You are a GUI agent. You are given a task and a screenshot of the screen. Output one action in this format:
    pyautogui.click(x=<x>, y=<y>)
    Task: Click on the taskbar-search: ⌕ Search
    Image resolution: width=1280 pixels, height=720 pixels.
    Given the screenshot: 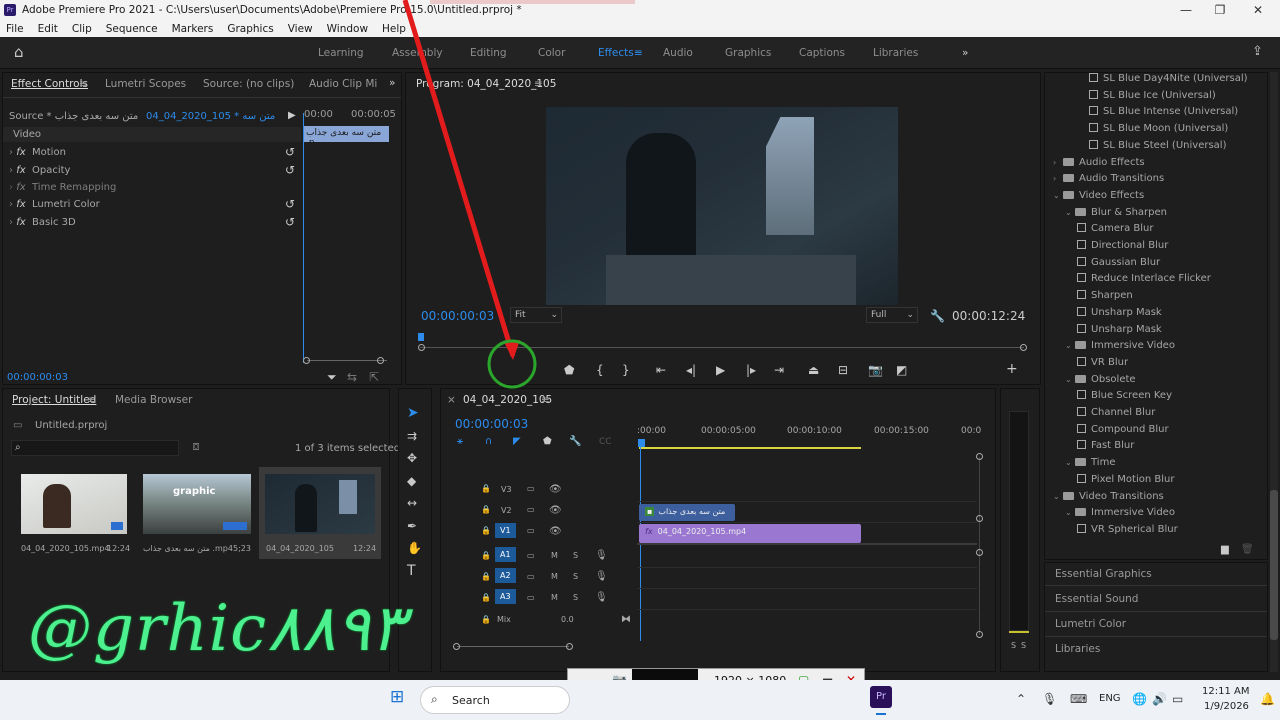 What is the action you would take?
    pyautogui.click(x=495, y=700)
    